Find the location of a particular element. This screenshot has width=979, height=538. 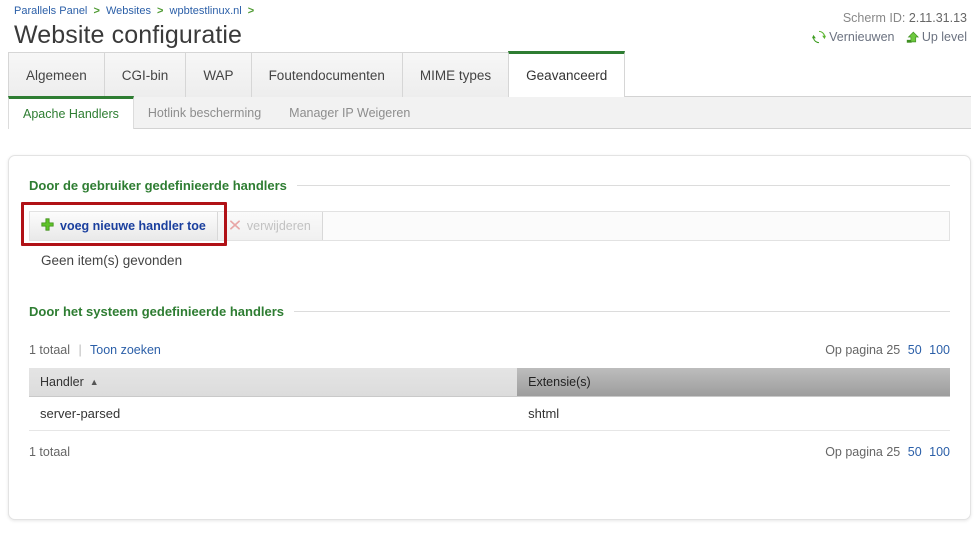

tab-mime-types: MIME types is located at coordinates (455, 74).